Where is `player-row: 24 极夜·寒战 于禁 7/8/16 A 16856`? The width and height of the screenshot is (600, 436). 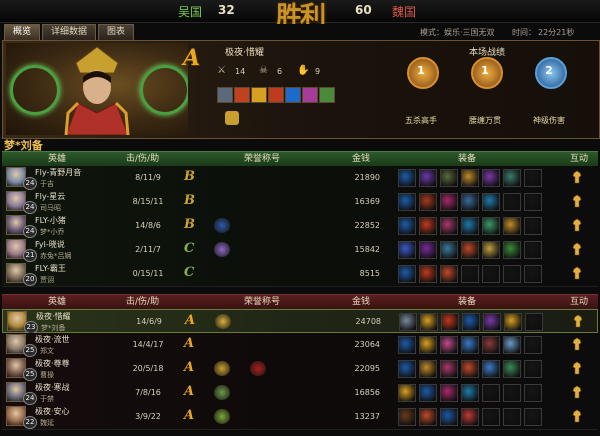
player-row: 24 极夜·寒战 于禁 7/8/16 A 16856 is located at coordinates (300, 393).